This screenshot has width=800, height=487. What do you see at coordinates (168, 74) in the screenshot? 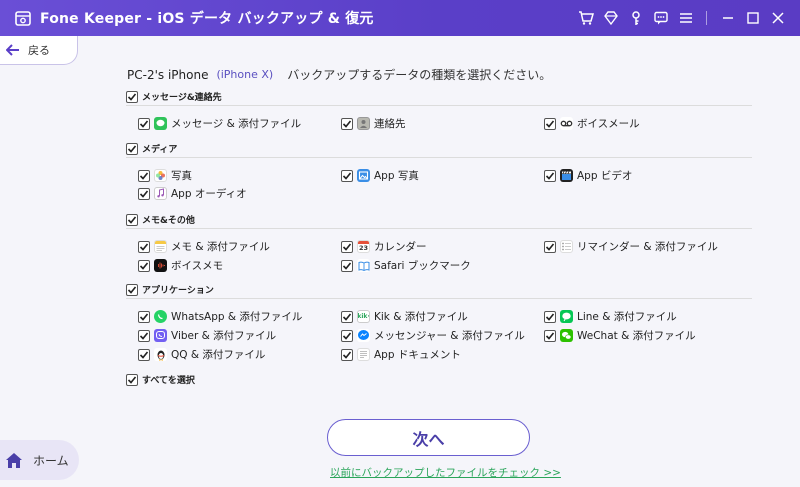
I see `device-name: PC-2's iPhone` at bounding box center [168, 74].